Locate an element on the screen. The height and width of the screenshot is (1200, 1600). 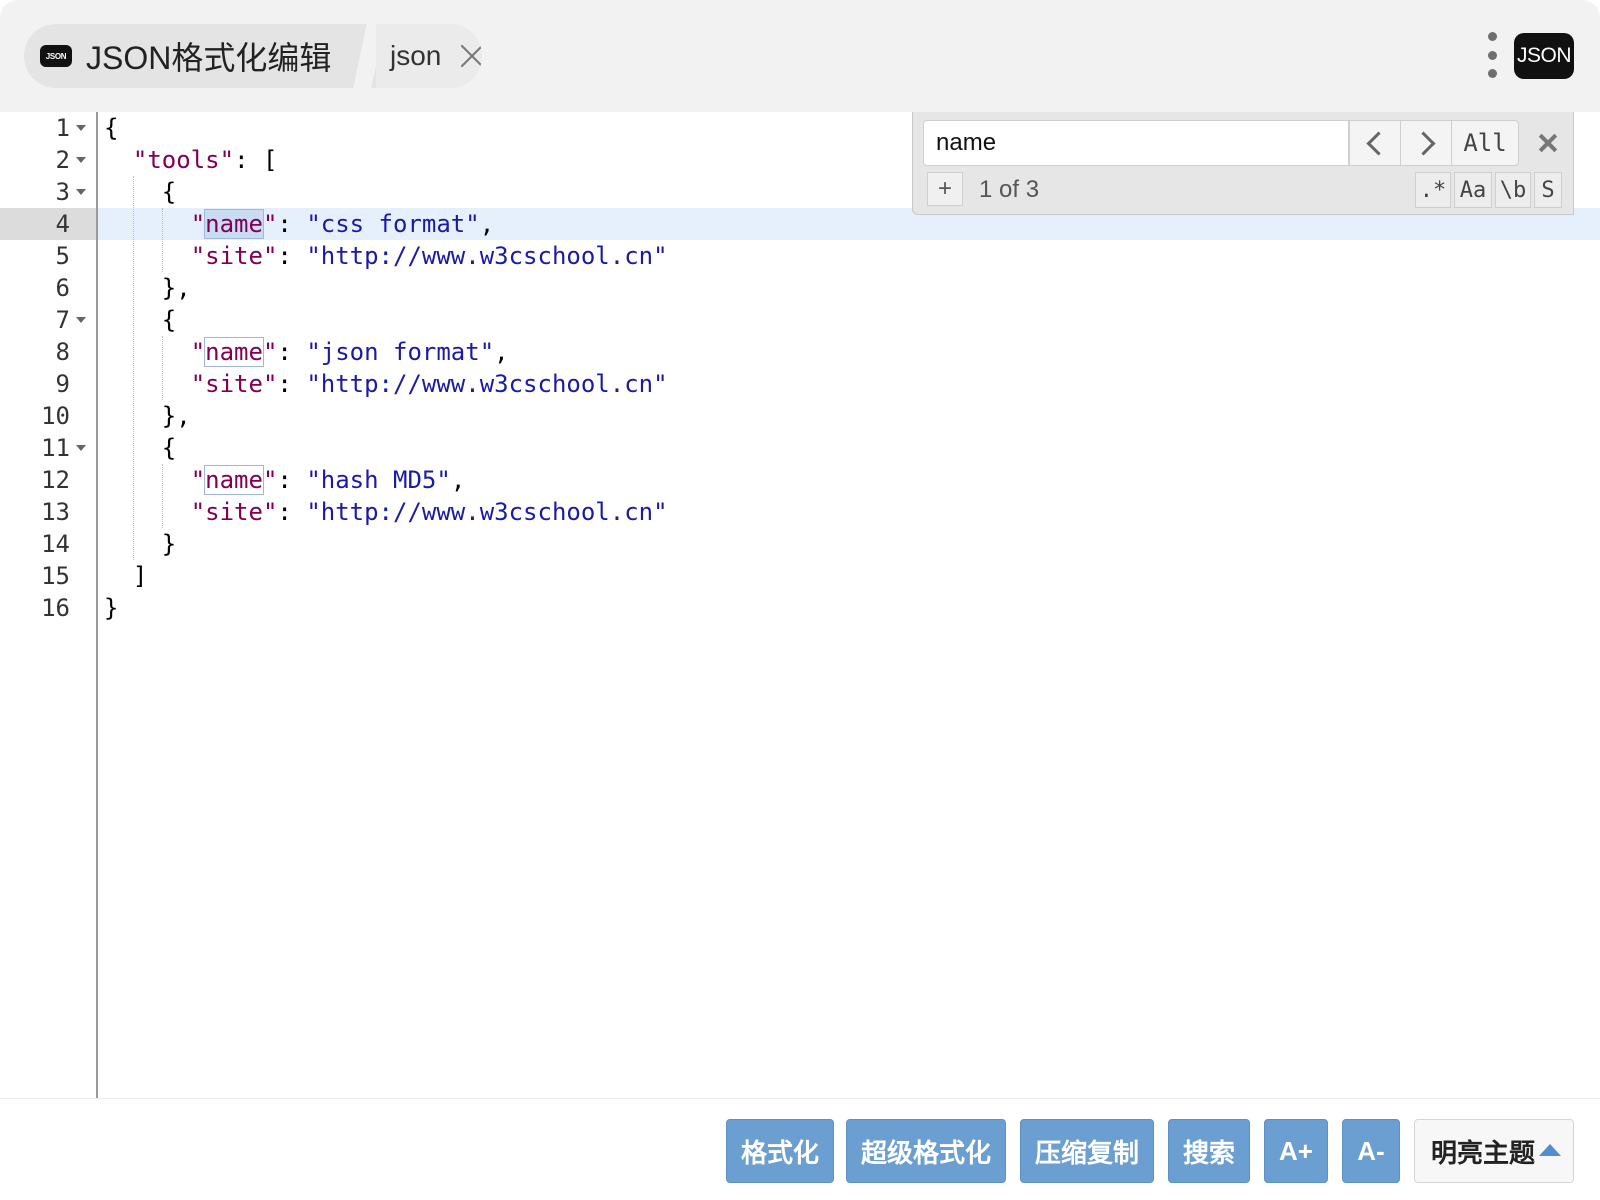
json-string: "hash MD5" is located at coordinates (378, 480).